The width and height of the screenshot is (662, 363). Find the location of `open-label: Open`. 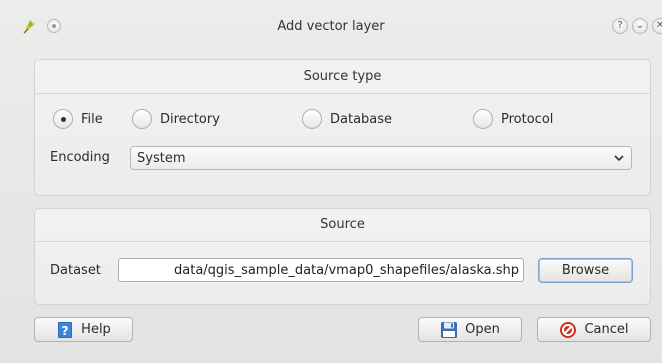

open-label: Open is located at coordinates (482, 329).